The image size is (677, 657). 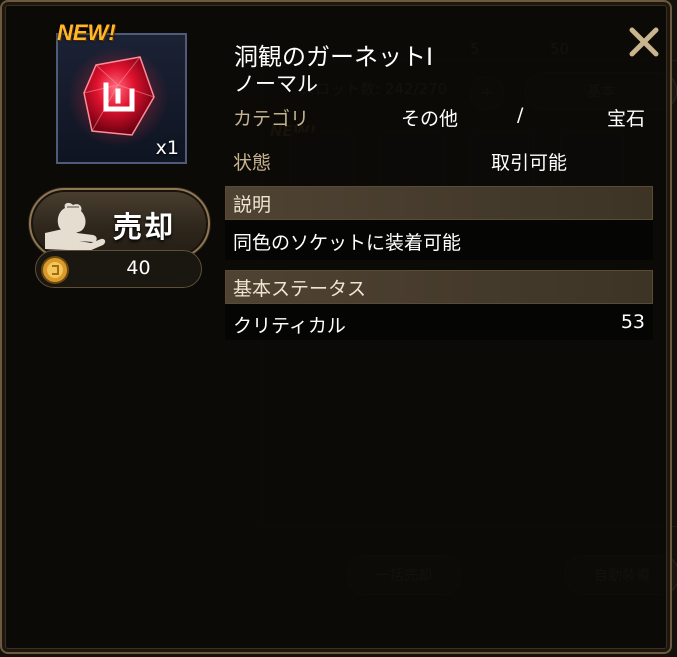 What do you see at coordinates (276, 84) in the screenshot?
I see `item-rarity: ノーマル` at bounding box center [276, 84].